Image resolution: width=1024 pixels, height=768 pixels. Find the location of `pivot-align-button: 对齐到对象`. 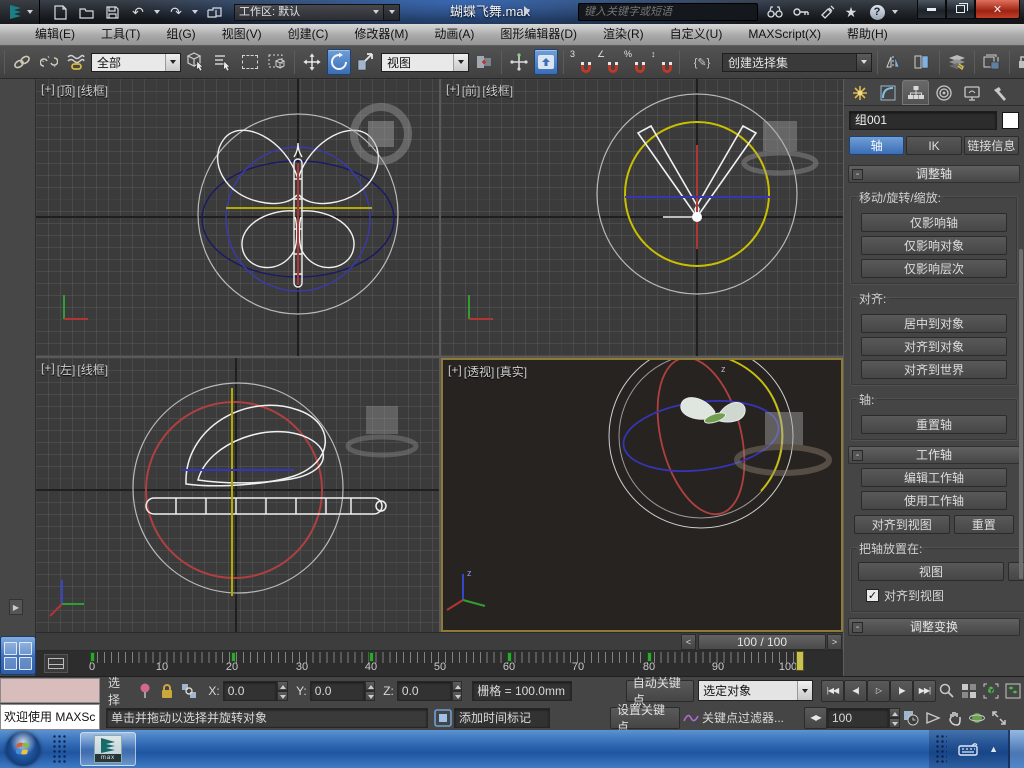

pivot-align-button: 对齐到对象 is located at coordinates (934, 346).